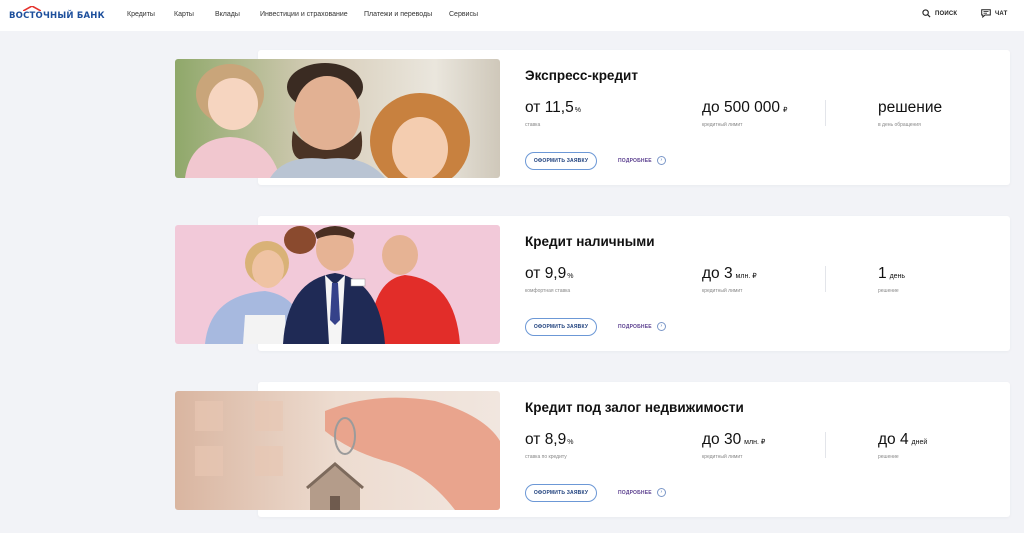 This screenshot has height=533, width=1024. I want to click on stat-limit-value: 500 000, so click(752, 107).